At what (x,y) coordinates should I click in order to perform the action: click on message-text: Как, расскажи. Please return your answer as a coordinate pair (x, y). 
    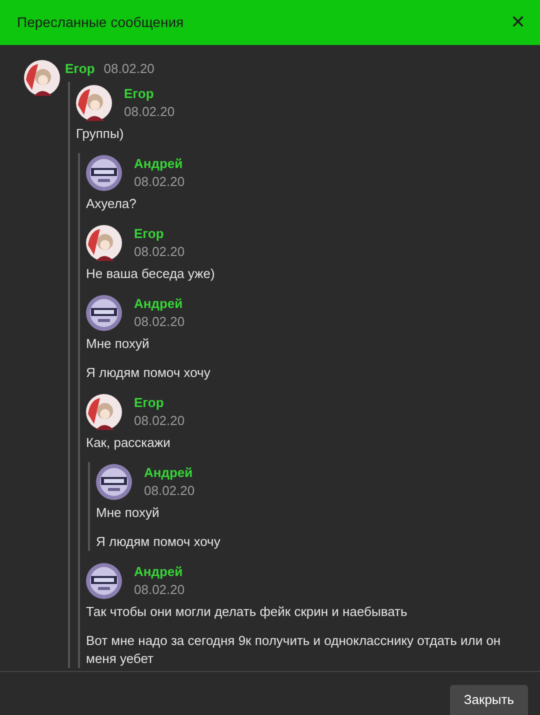
    Looking at the image, I should click on (129, 443).